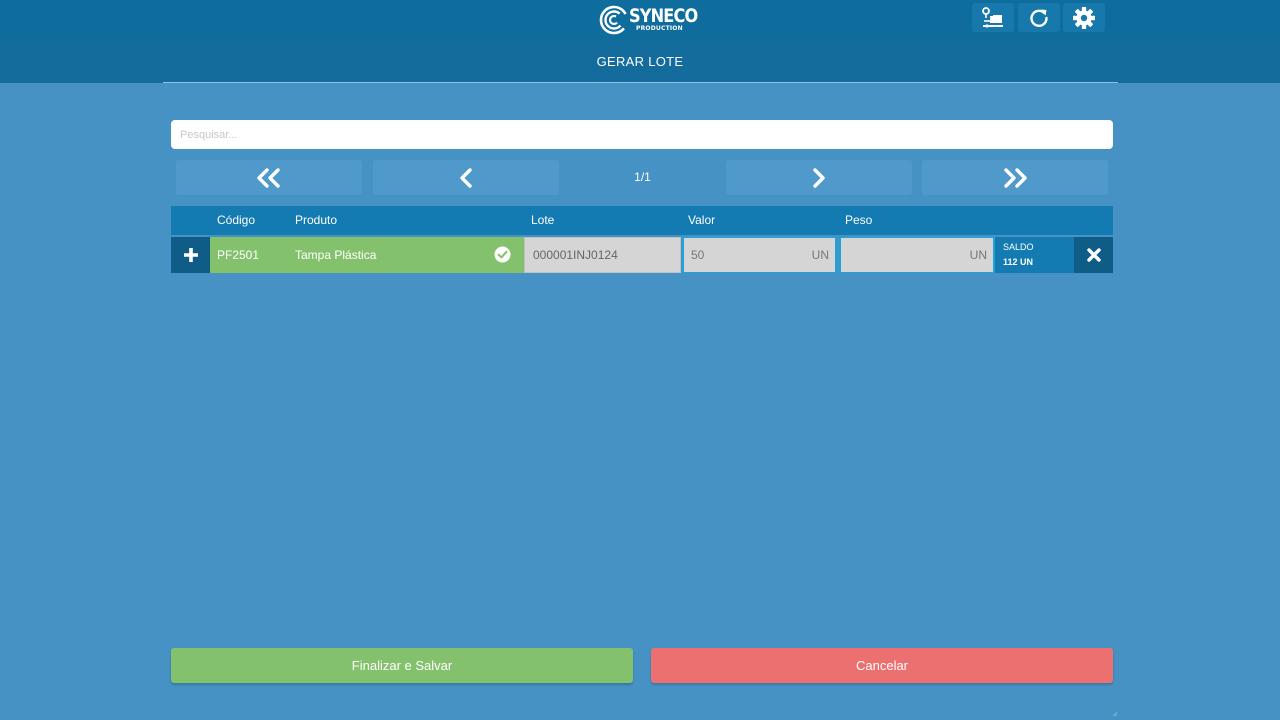 Image resolution: width=1280 pixels, height=720 pixels. What do you see at coordinates (642, 177) in the screenshot?
I see `page-indicator: 1/1` at bounding box center [642, 177].